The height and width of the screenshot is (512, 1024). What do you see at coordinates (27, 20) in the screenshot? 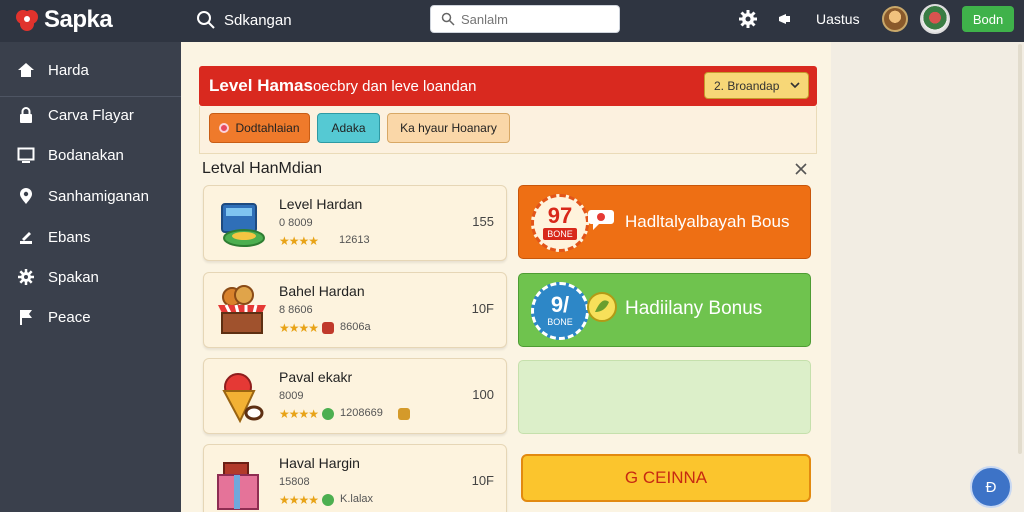
I see `logo-icon` at bounding box center [27, 20].